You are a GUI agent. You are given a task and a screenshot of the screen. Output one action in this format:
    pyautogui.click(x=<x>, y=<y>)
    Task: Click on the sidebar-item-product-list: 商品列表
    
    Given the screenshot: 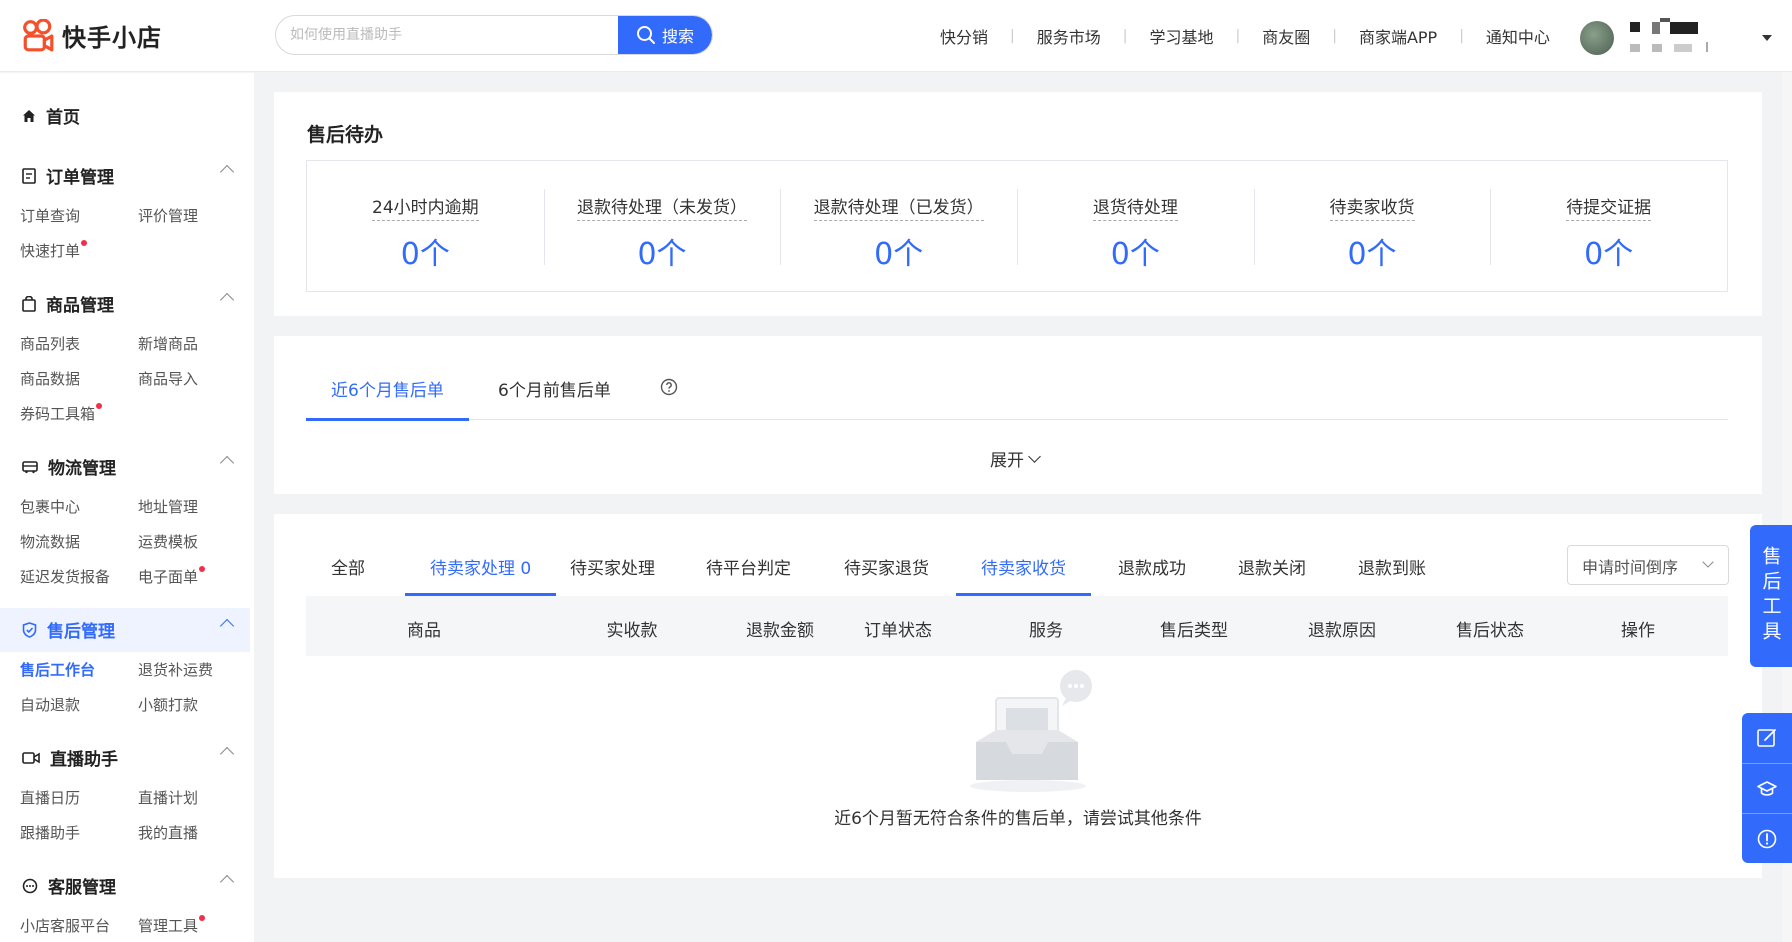 What is the action you would take?
    pyautogui.click(x=50, y=343)
    